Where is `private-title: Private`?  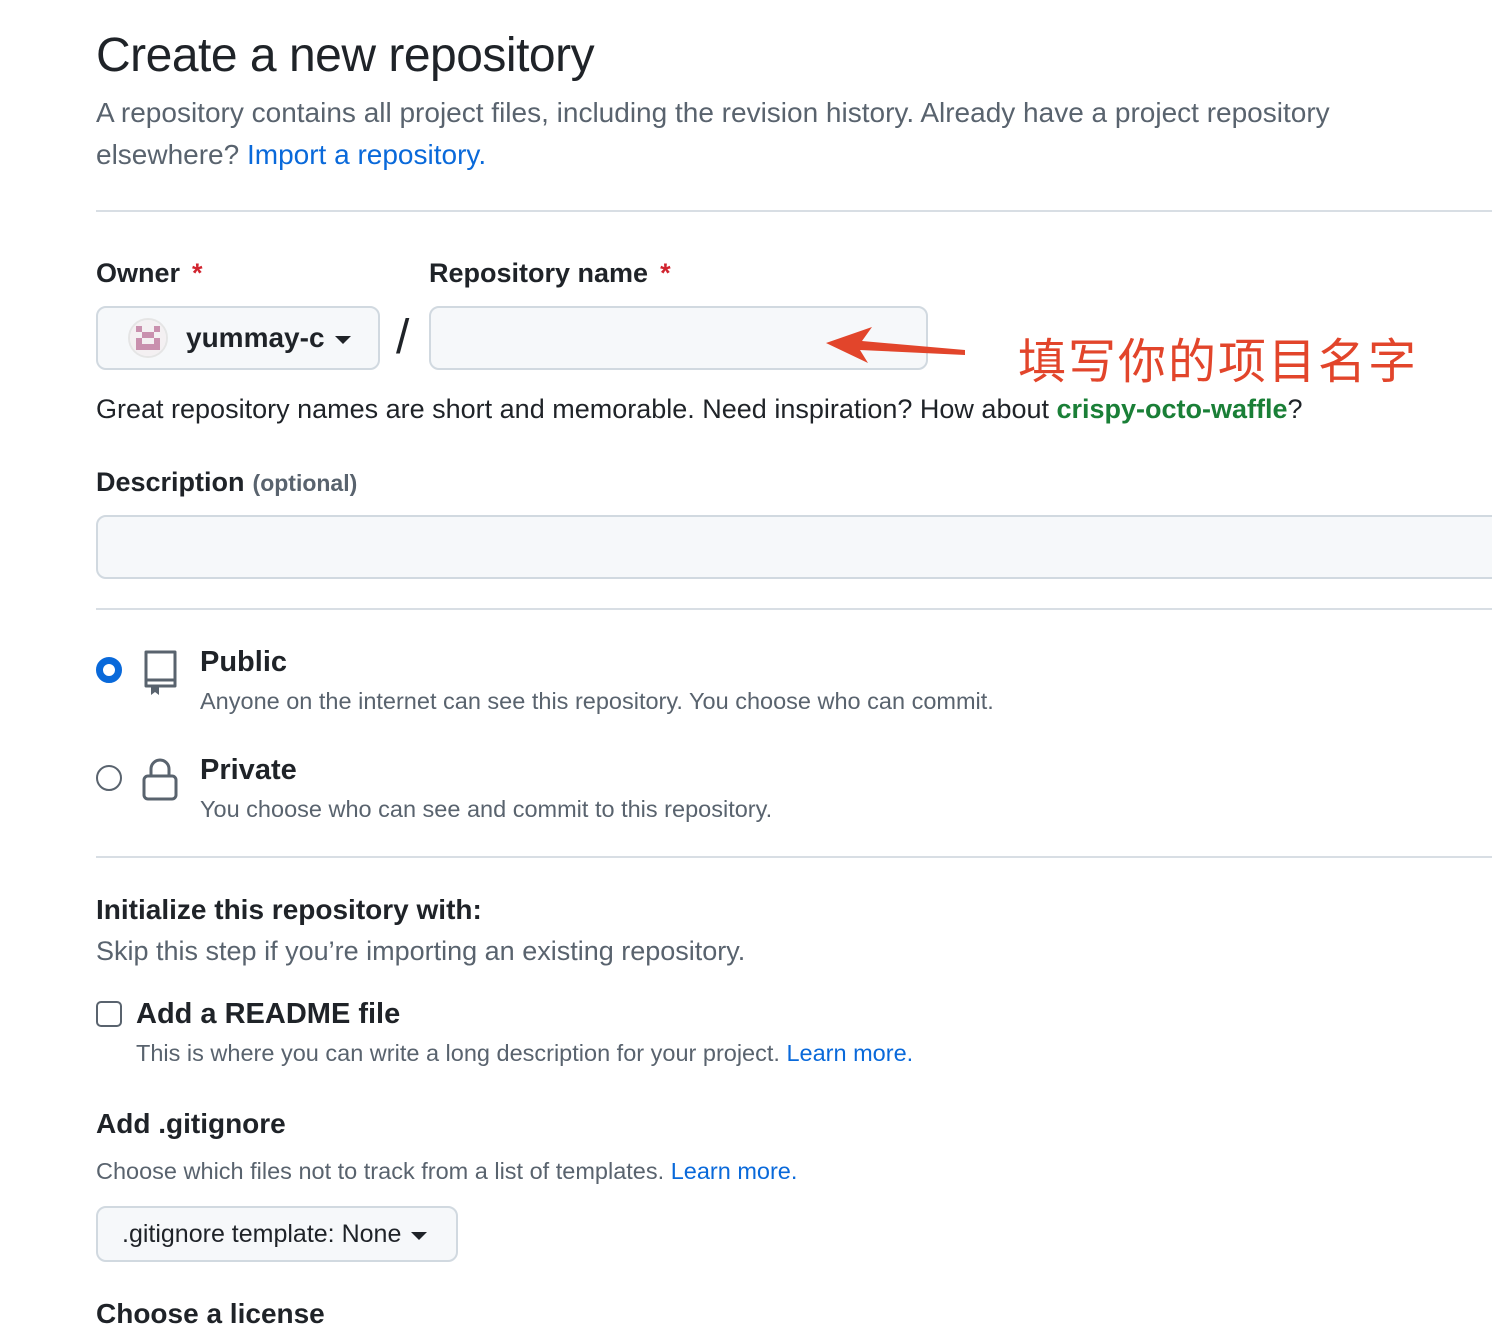 private-title: Private is located at coordinates (248, 770).